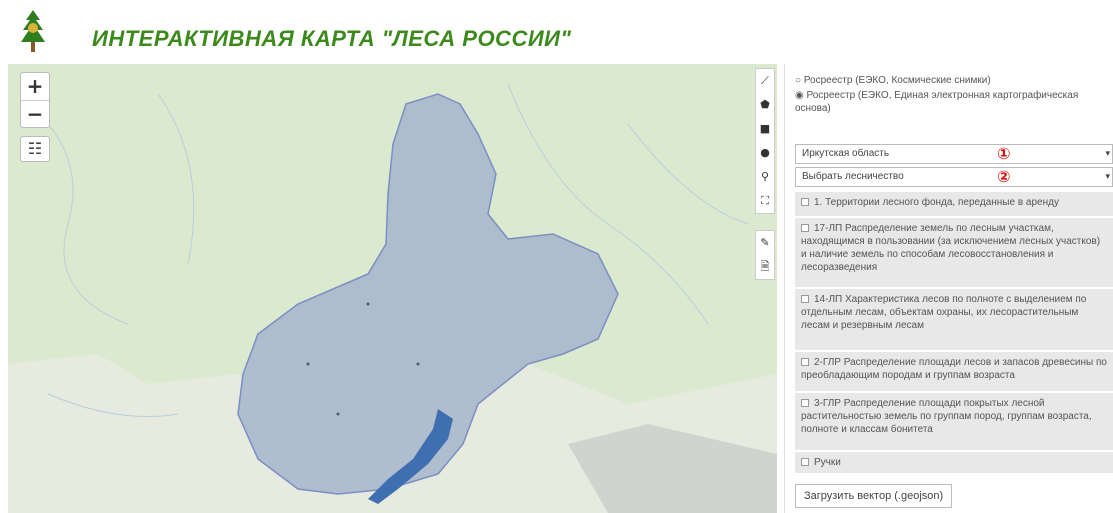  Describe the element at coordinates (1004, 176) in the screenshot. I see `annotation-marker-2: ②` at that location.